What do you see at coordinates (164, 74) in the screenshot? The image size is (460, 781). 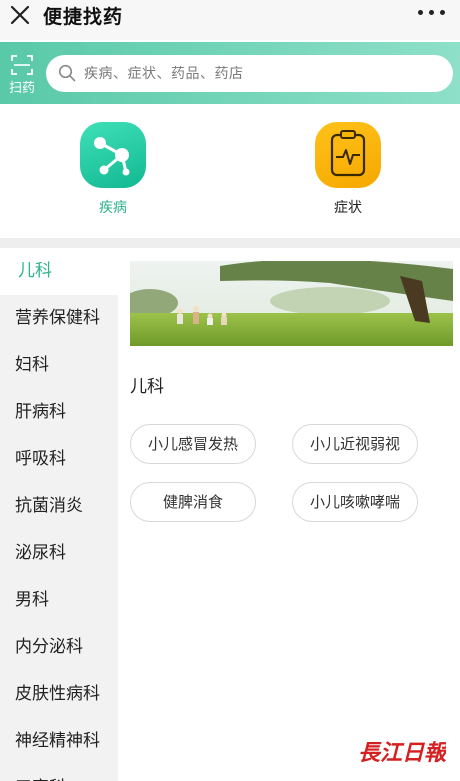 I see `search-placeholder: 疾病、症状、药品、药店` at bounding box center [164, 74].